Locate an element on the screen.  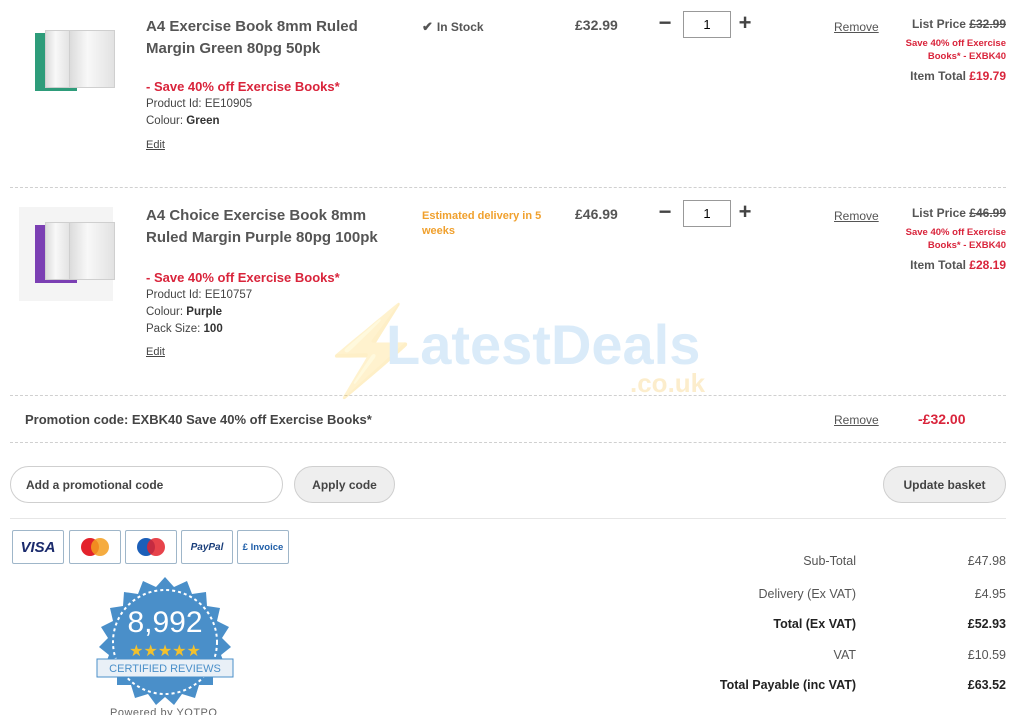
delivery-label: Delivery (Ex VAT) is located at coordinates (807, 594).